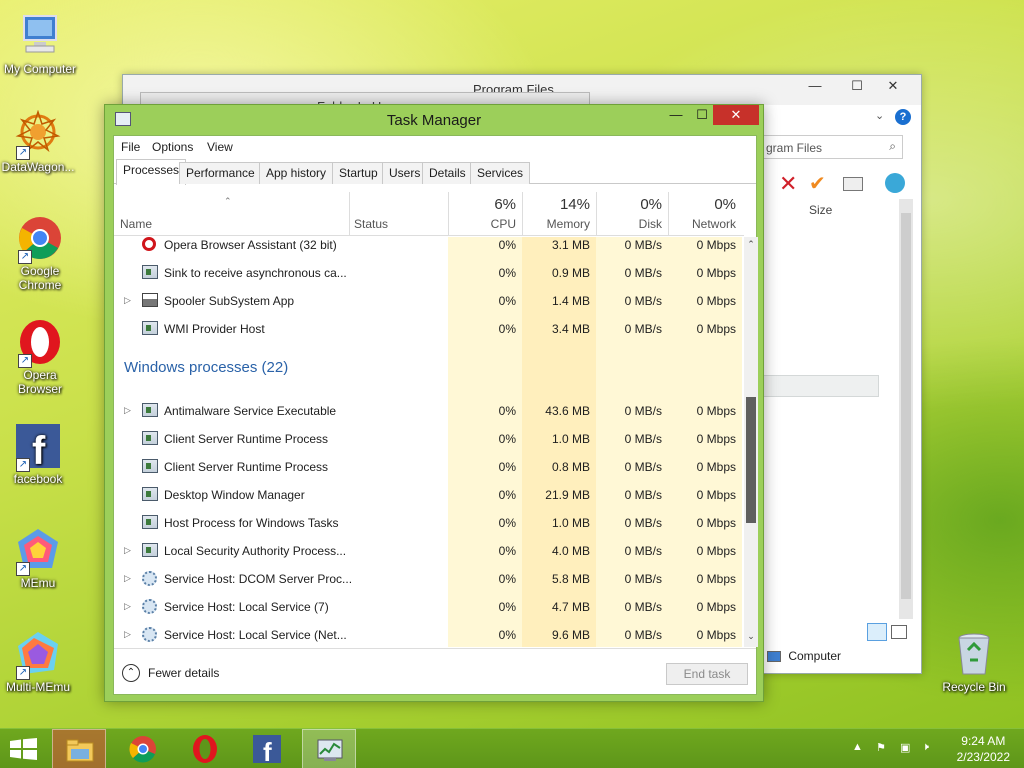 Image resolution: width=1024 pixels, height=768 pixels. What do you see at coordinates (206, 367) in the screenshot?
I see `group-windows-processes: Windows processes (22)` at bounding box center [206, 367].